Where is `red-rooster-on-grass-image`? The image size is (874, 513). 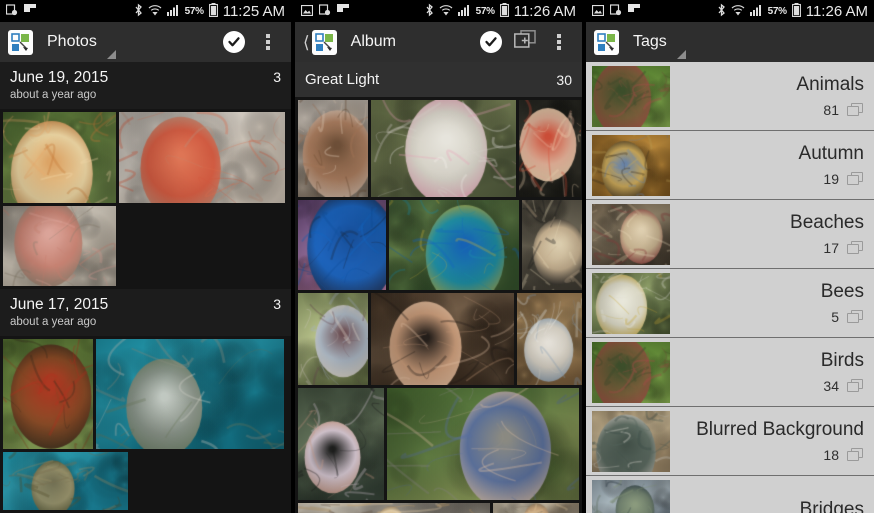
red-rooster-on-grass-image is located at coordinates (48, 394).